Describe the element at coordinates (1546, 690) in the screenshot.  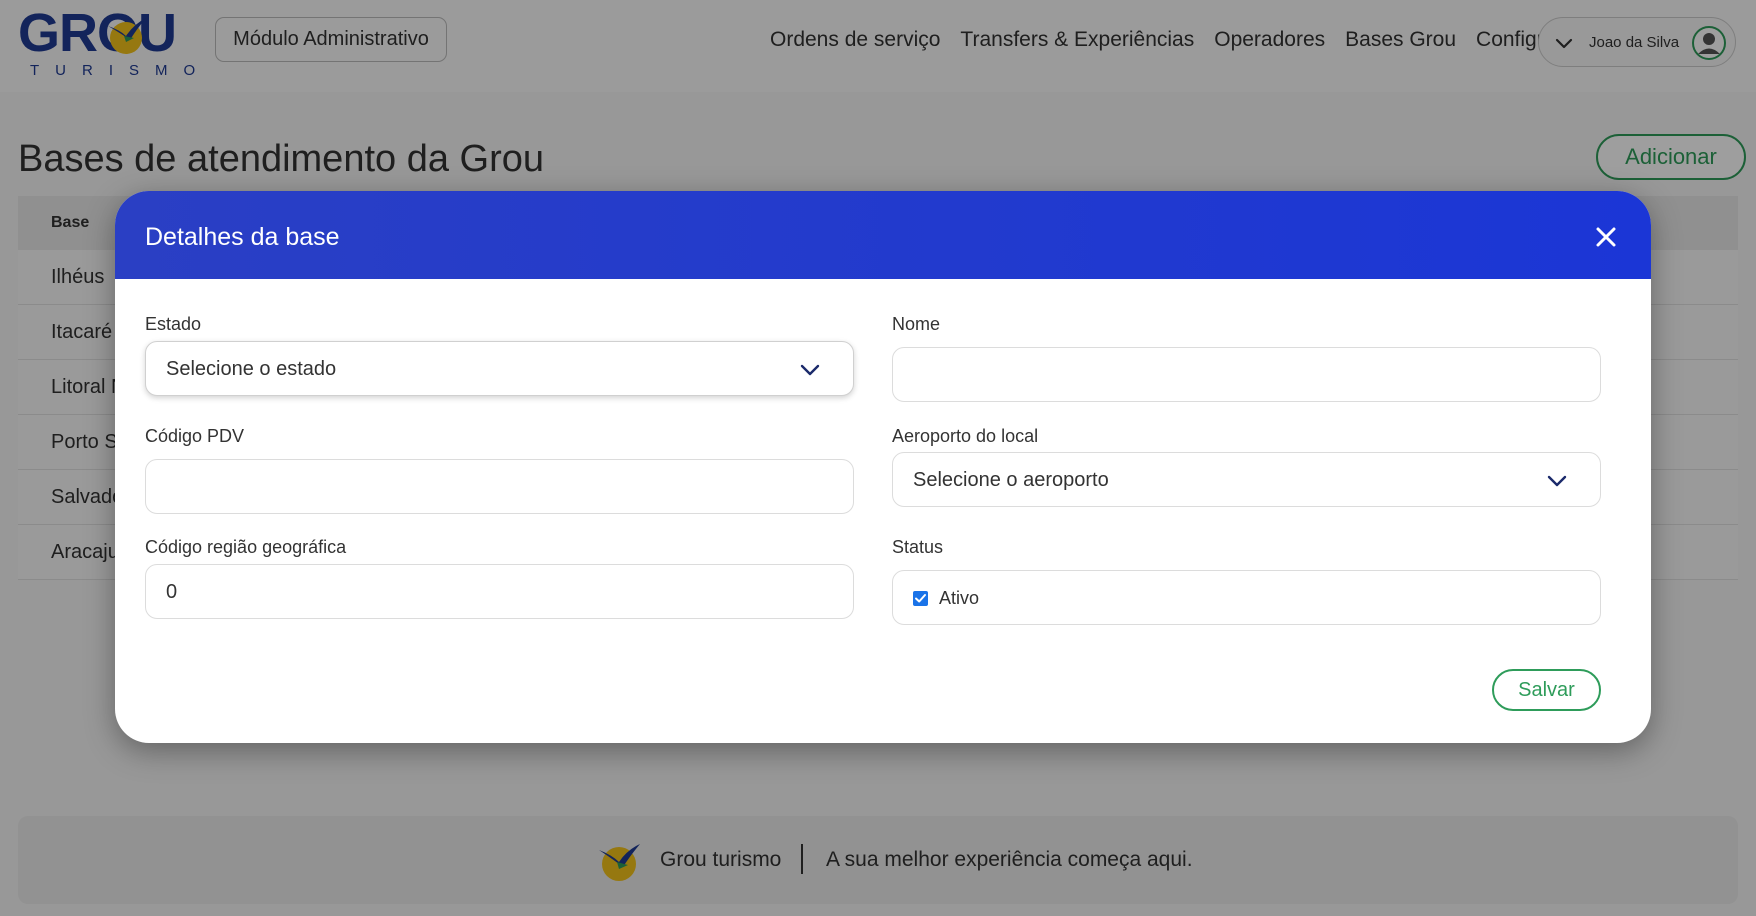
I see `save-button: Salvar` at that location.